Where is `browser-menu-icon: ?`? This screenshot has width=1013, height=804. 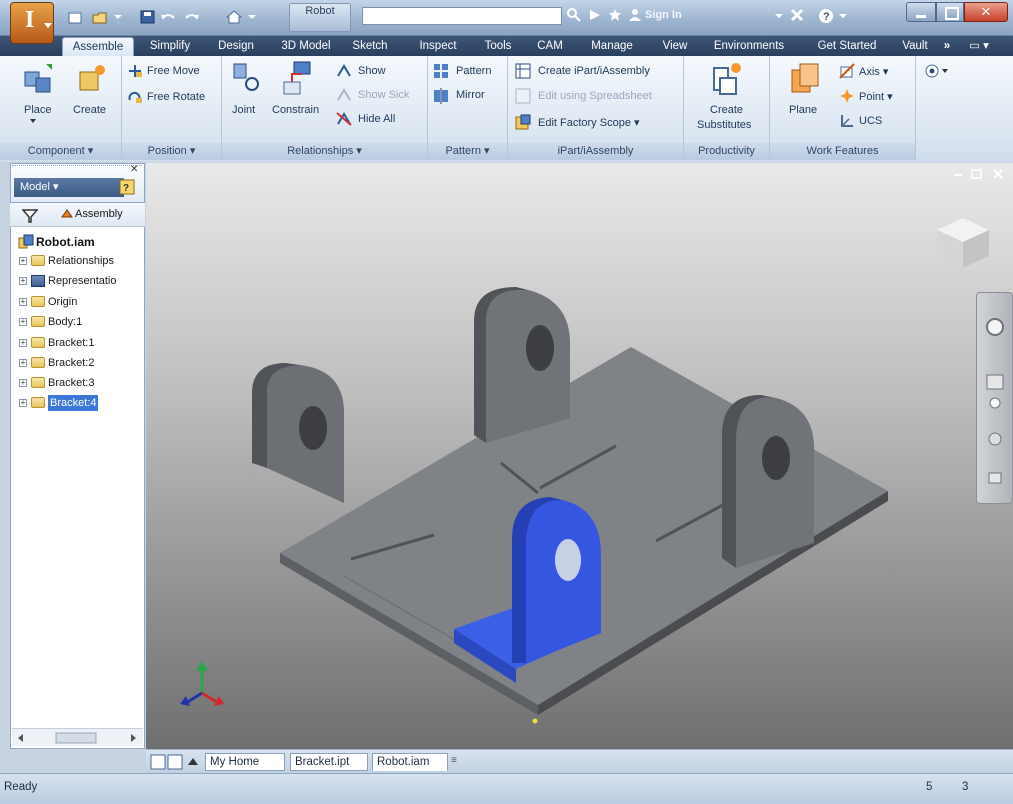
browser-menu-icon: ? is located at coordinates (127, 187).